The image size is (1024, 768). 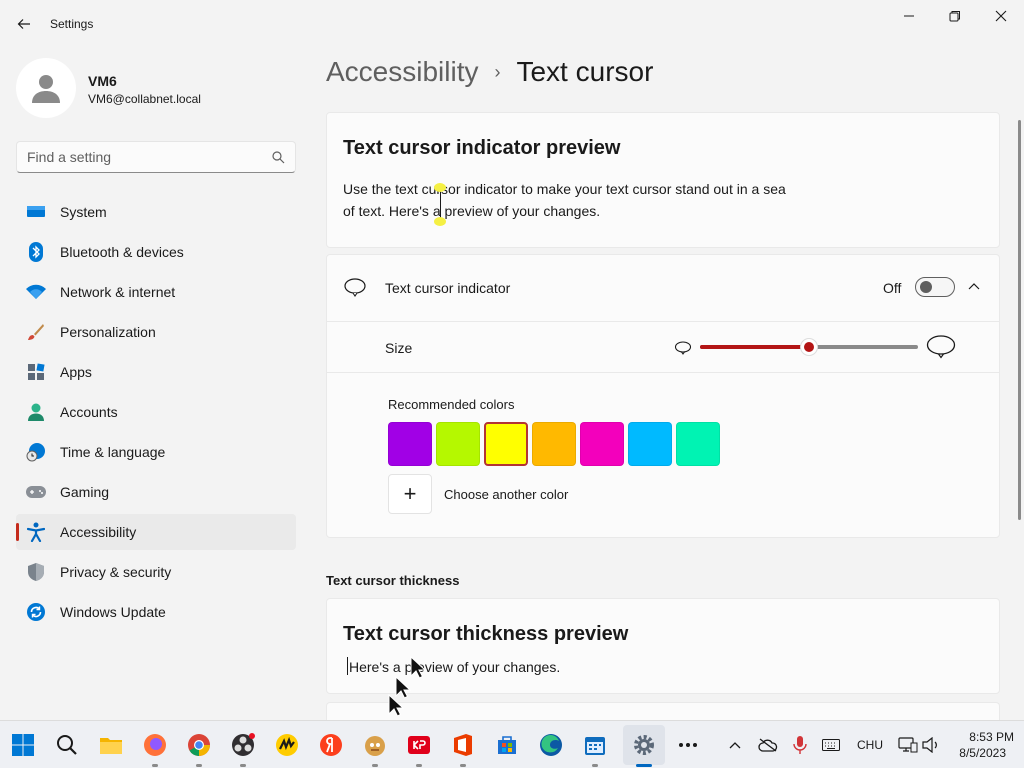 What do you see at coordinates (76, 372) in the screenshot?
I see `sidebar-item-label: Apps` at bounding box center [76, 372].